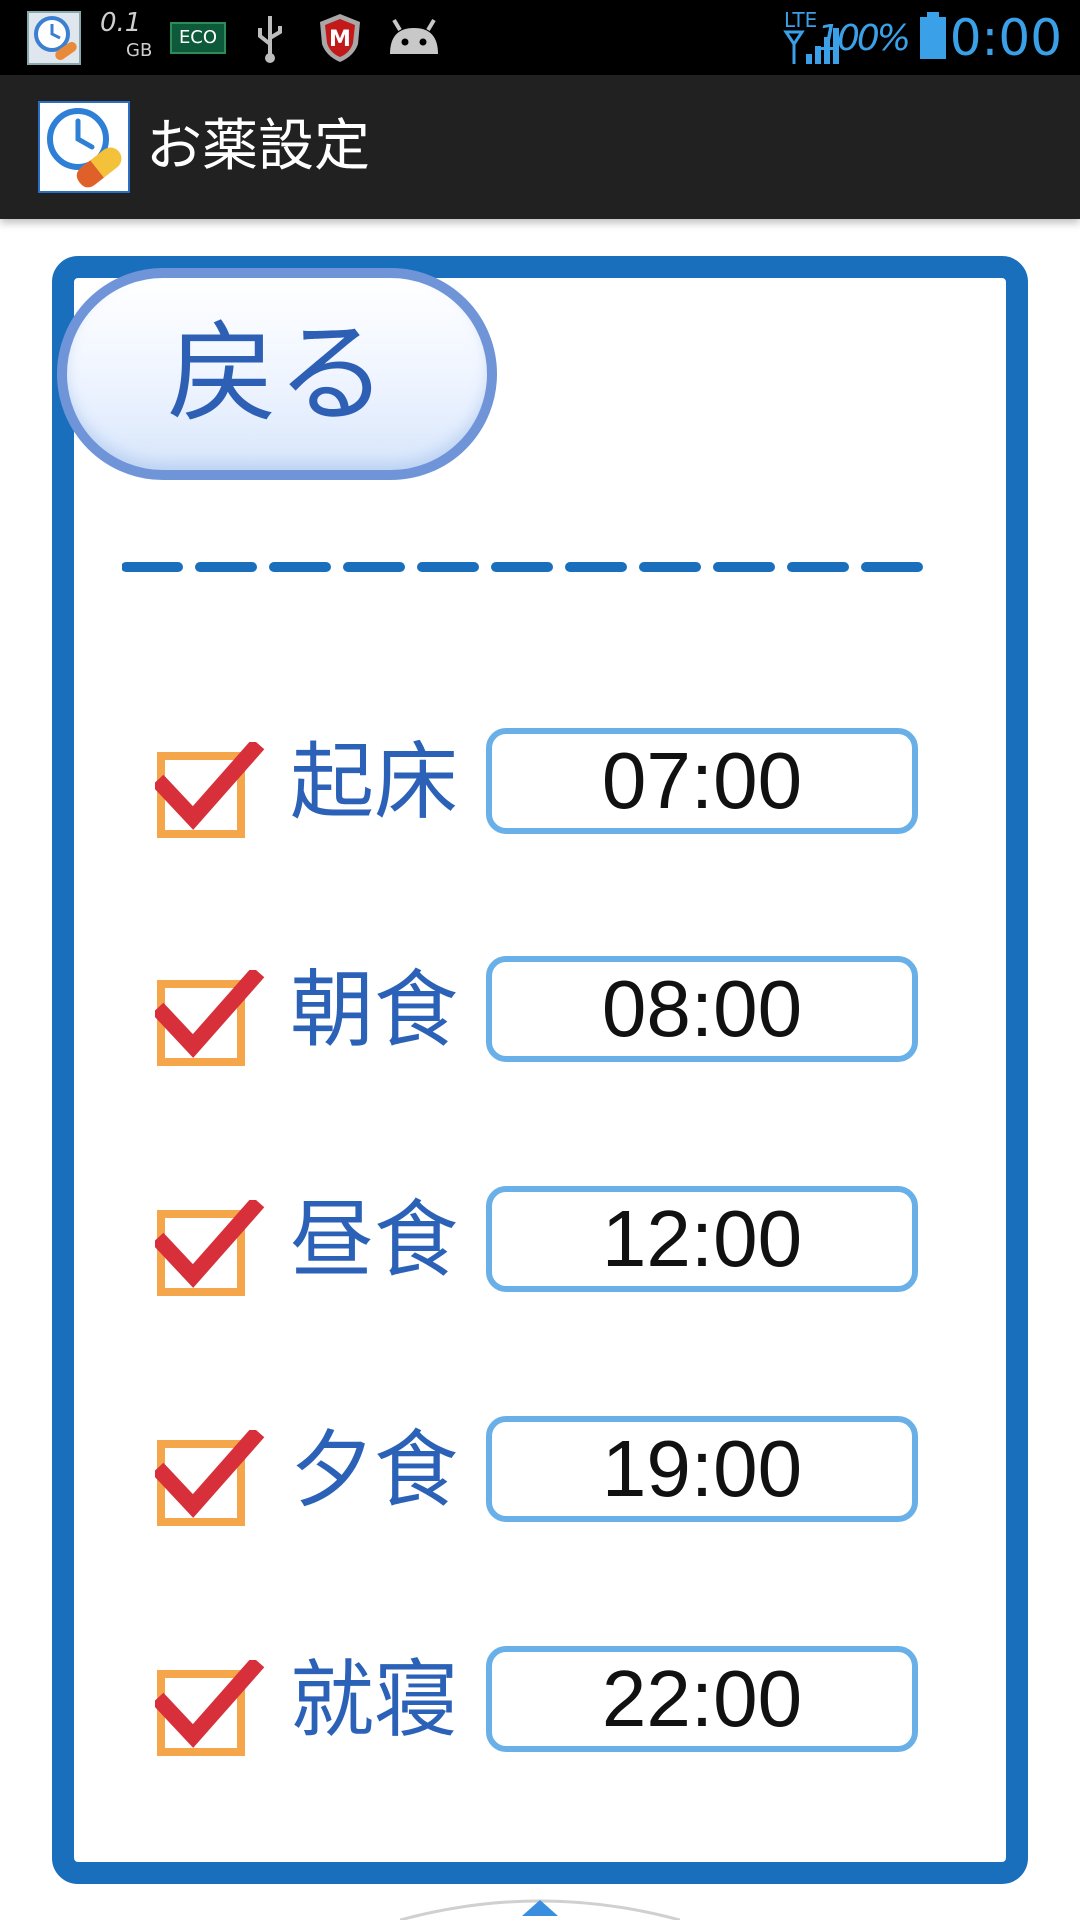 This screenshot has height=1920, width=1080. I want to click on data-usage-unit: GB, so click(139, 50).